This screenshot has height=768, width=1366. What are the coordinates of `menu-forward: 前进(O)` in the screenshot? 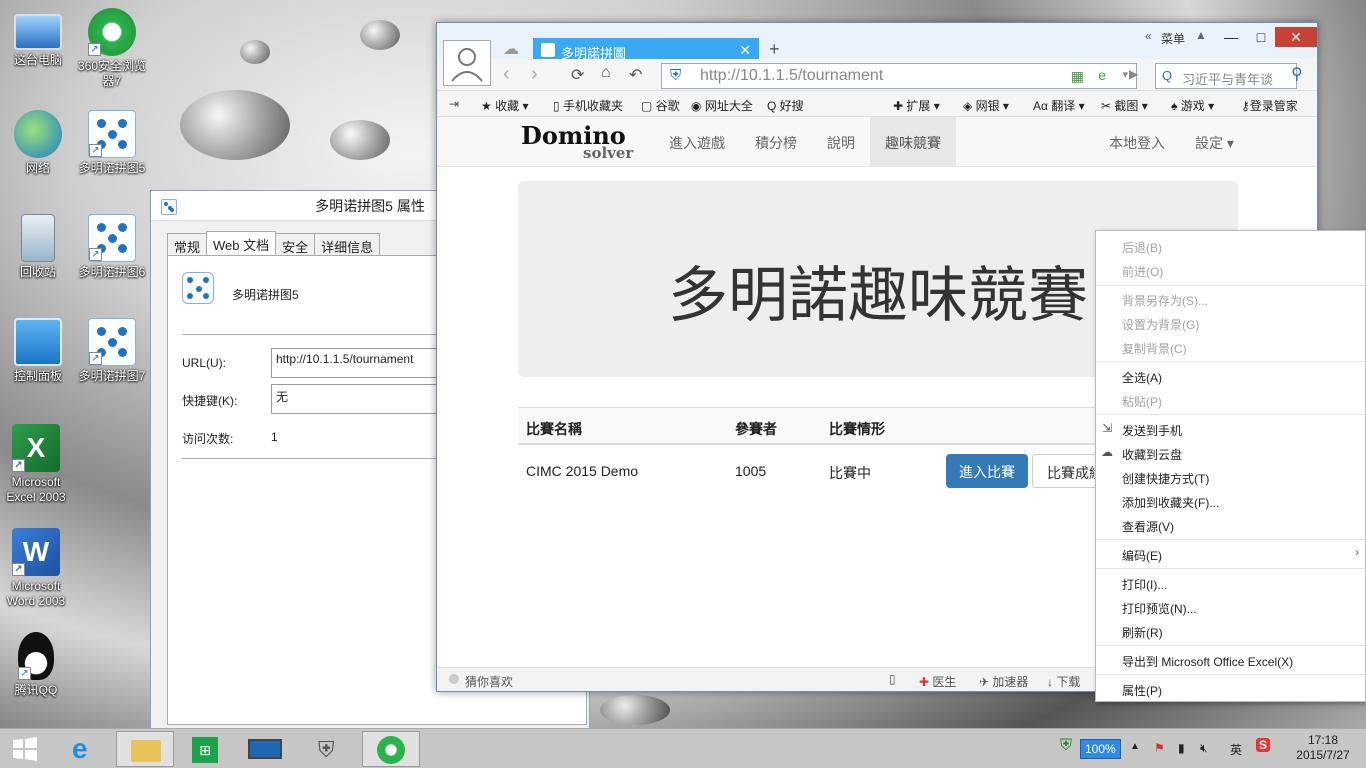 It's located at (1142, 271).